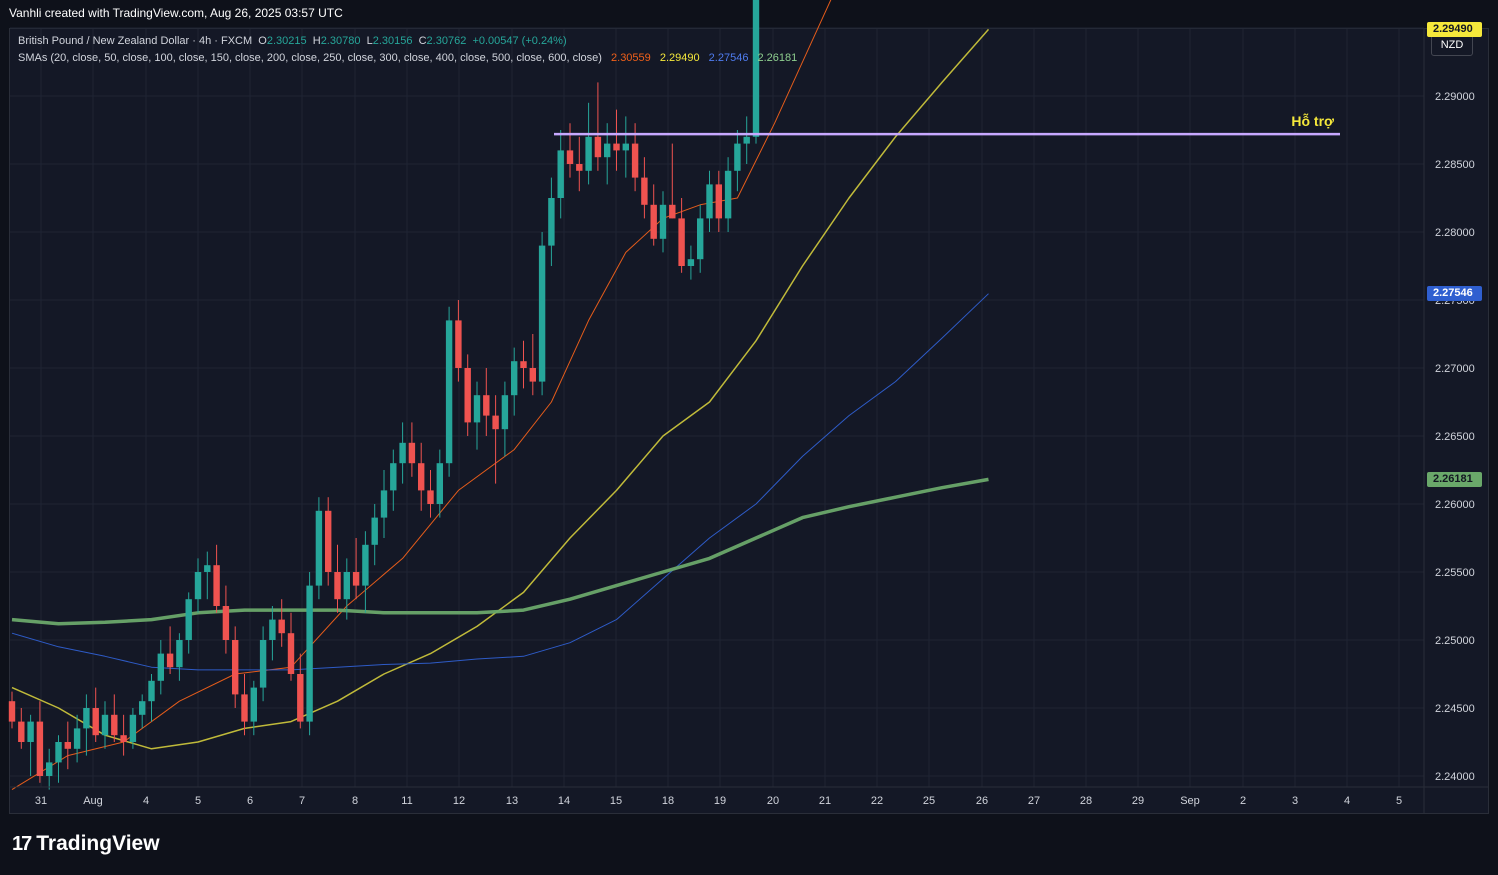  Describe the element at coordinates (406, 801) in the screenshot. I see `time-tick: 11` at that location.